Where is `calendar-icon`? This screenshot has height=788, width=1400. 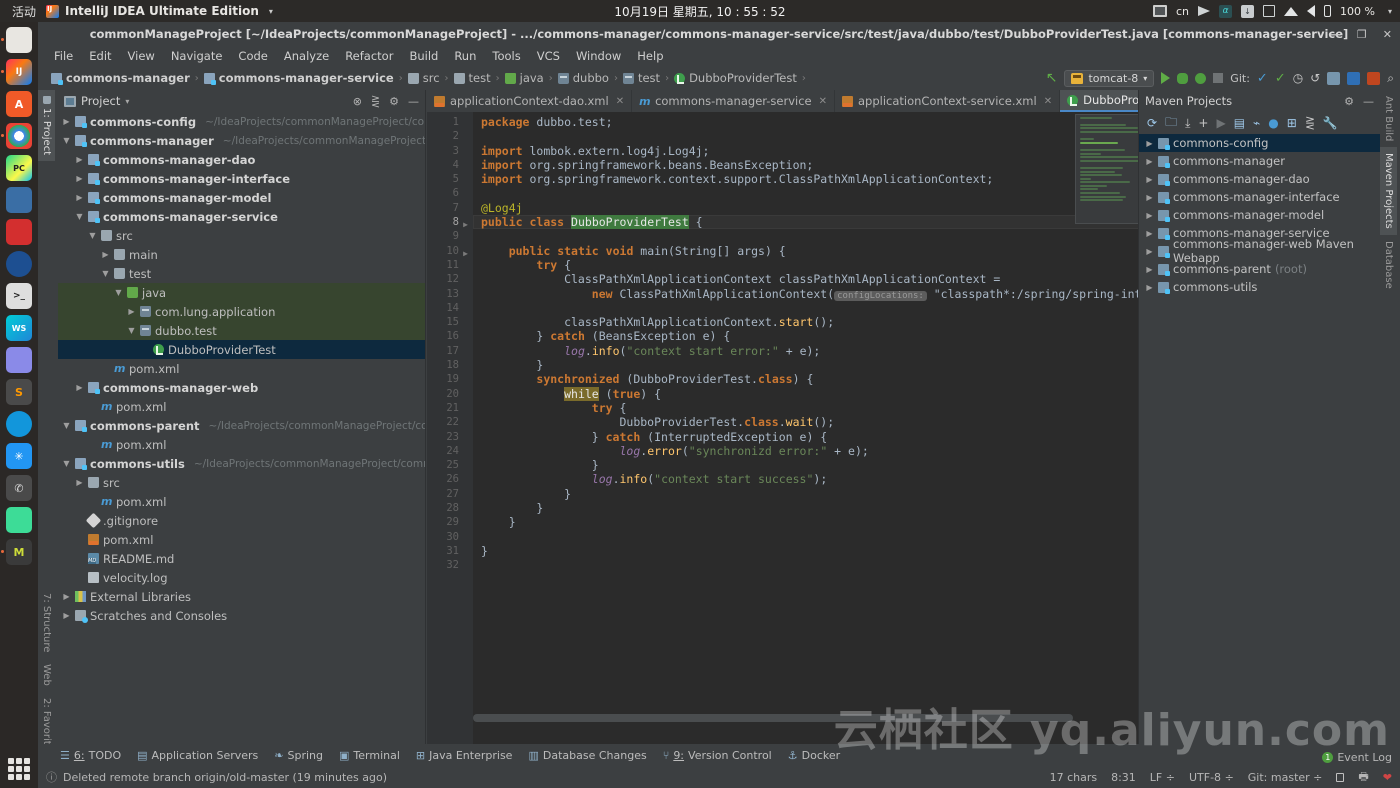
calendar-icon is located at coordinates (1269, 11).